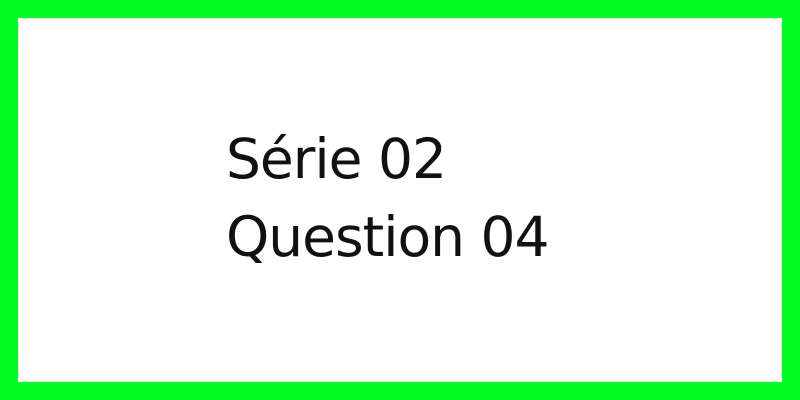  Describe the element at coordinates (387, 237) in the screenshot. I see `question-label: Question 04` at that location.